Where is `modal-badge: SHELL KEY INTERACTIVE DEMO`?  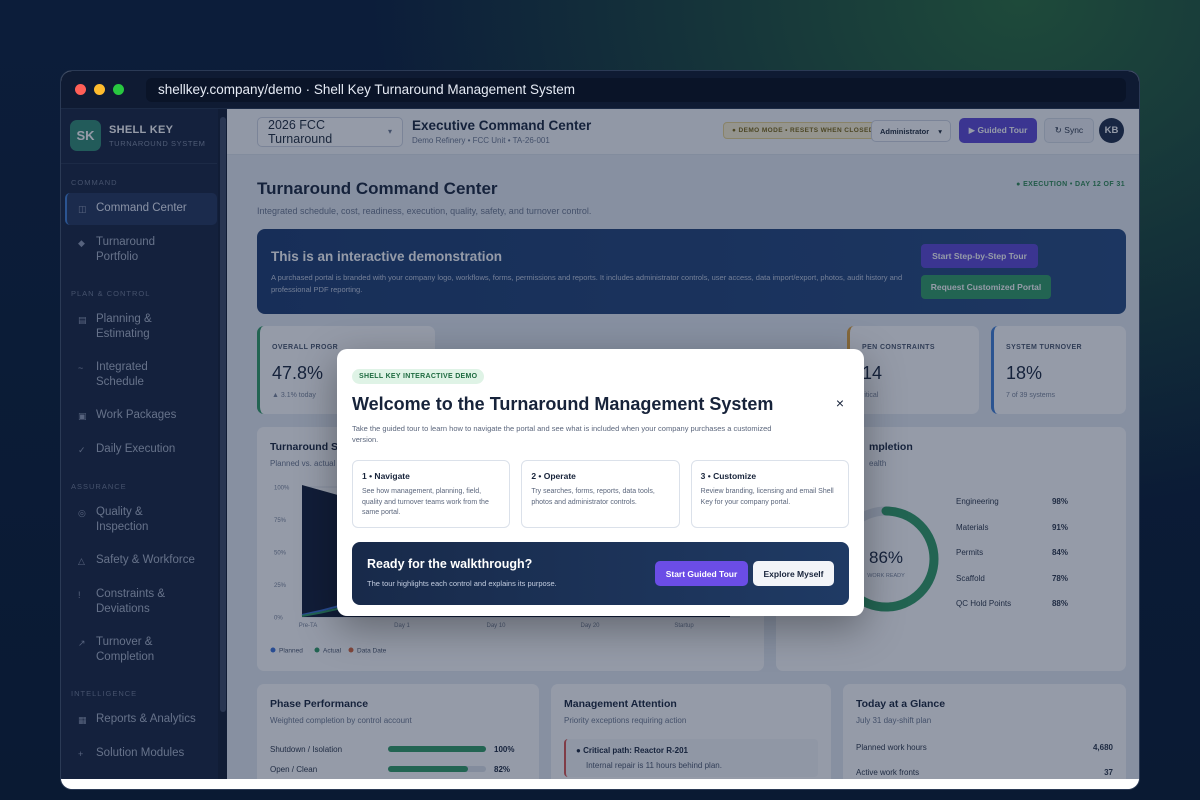
modal-badge: SHELL KEY INTERACTIVE DEMO is located at coordinates (418, 376).